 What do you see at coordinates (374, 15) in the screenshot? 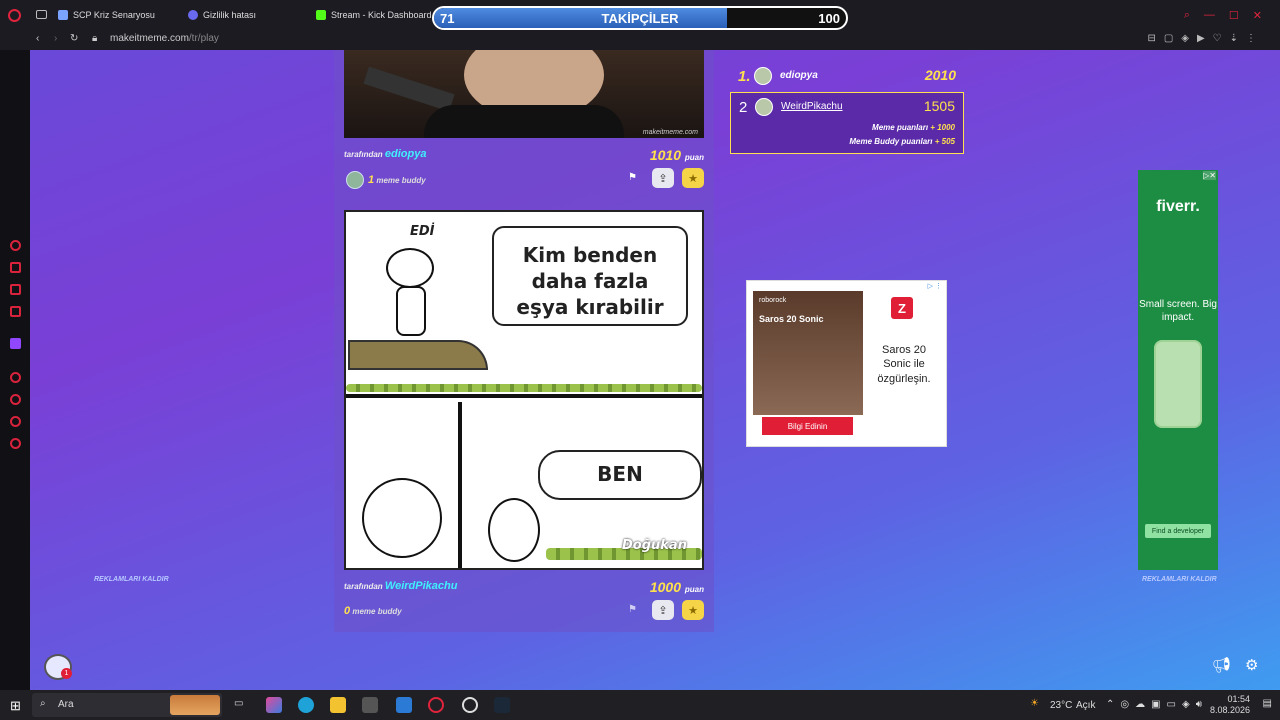
I see `tab-kick-dashboard: Stream - Kick Dashboard` at bounding box center [374, 15].